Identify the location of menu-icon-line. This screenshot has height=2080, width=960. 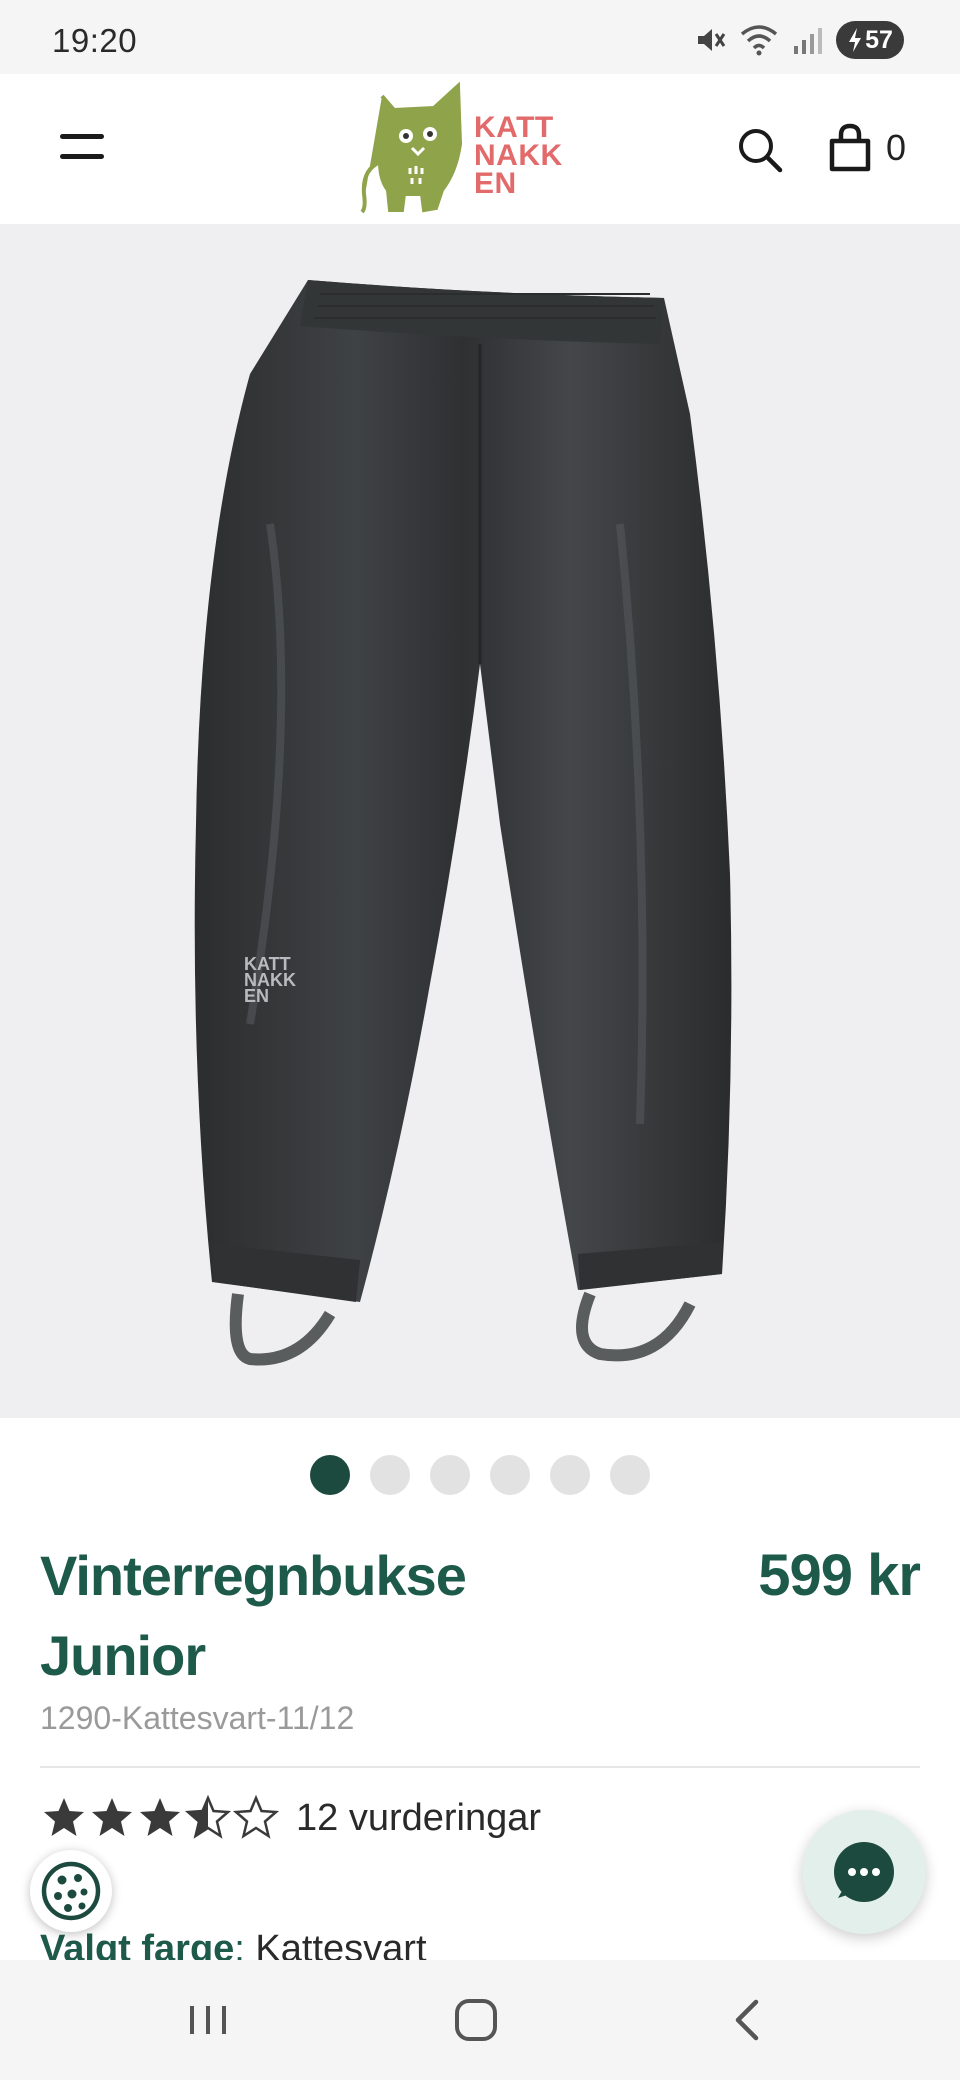
(82, 156).